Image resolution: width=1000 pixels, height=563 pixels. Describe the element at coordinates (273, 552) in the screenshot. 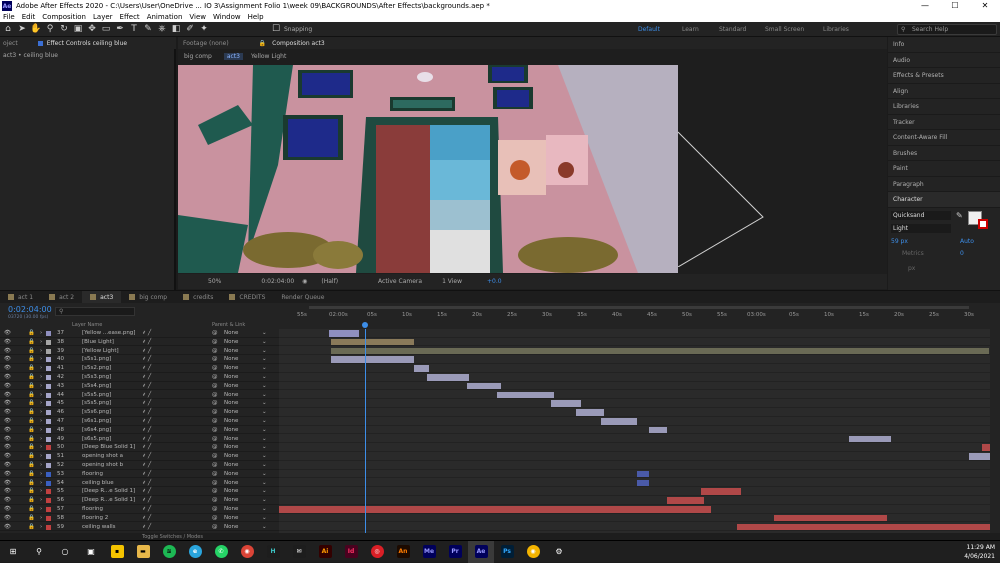

I see `app-h-icon: H` at that location.